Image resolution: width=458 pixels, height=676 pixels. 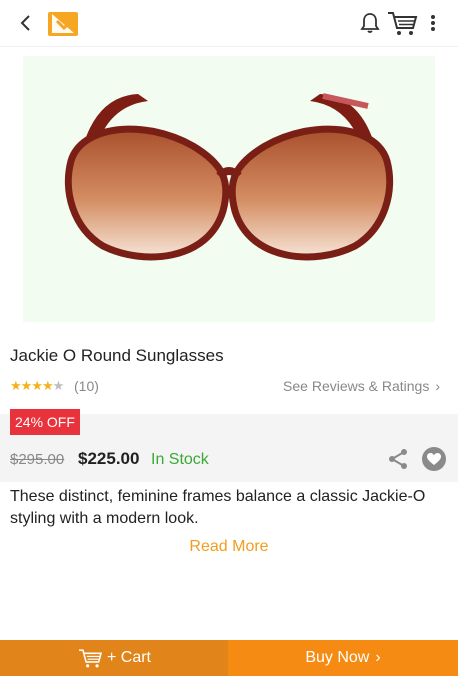 What do you see at coordinates (180, 459) in the screenshot?
I see `stock-status: In Stock` at bounding box center [180, 459].